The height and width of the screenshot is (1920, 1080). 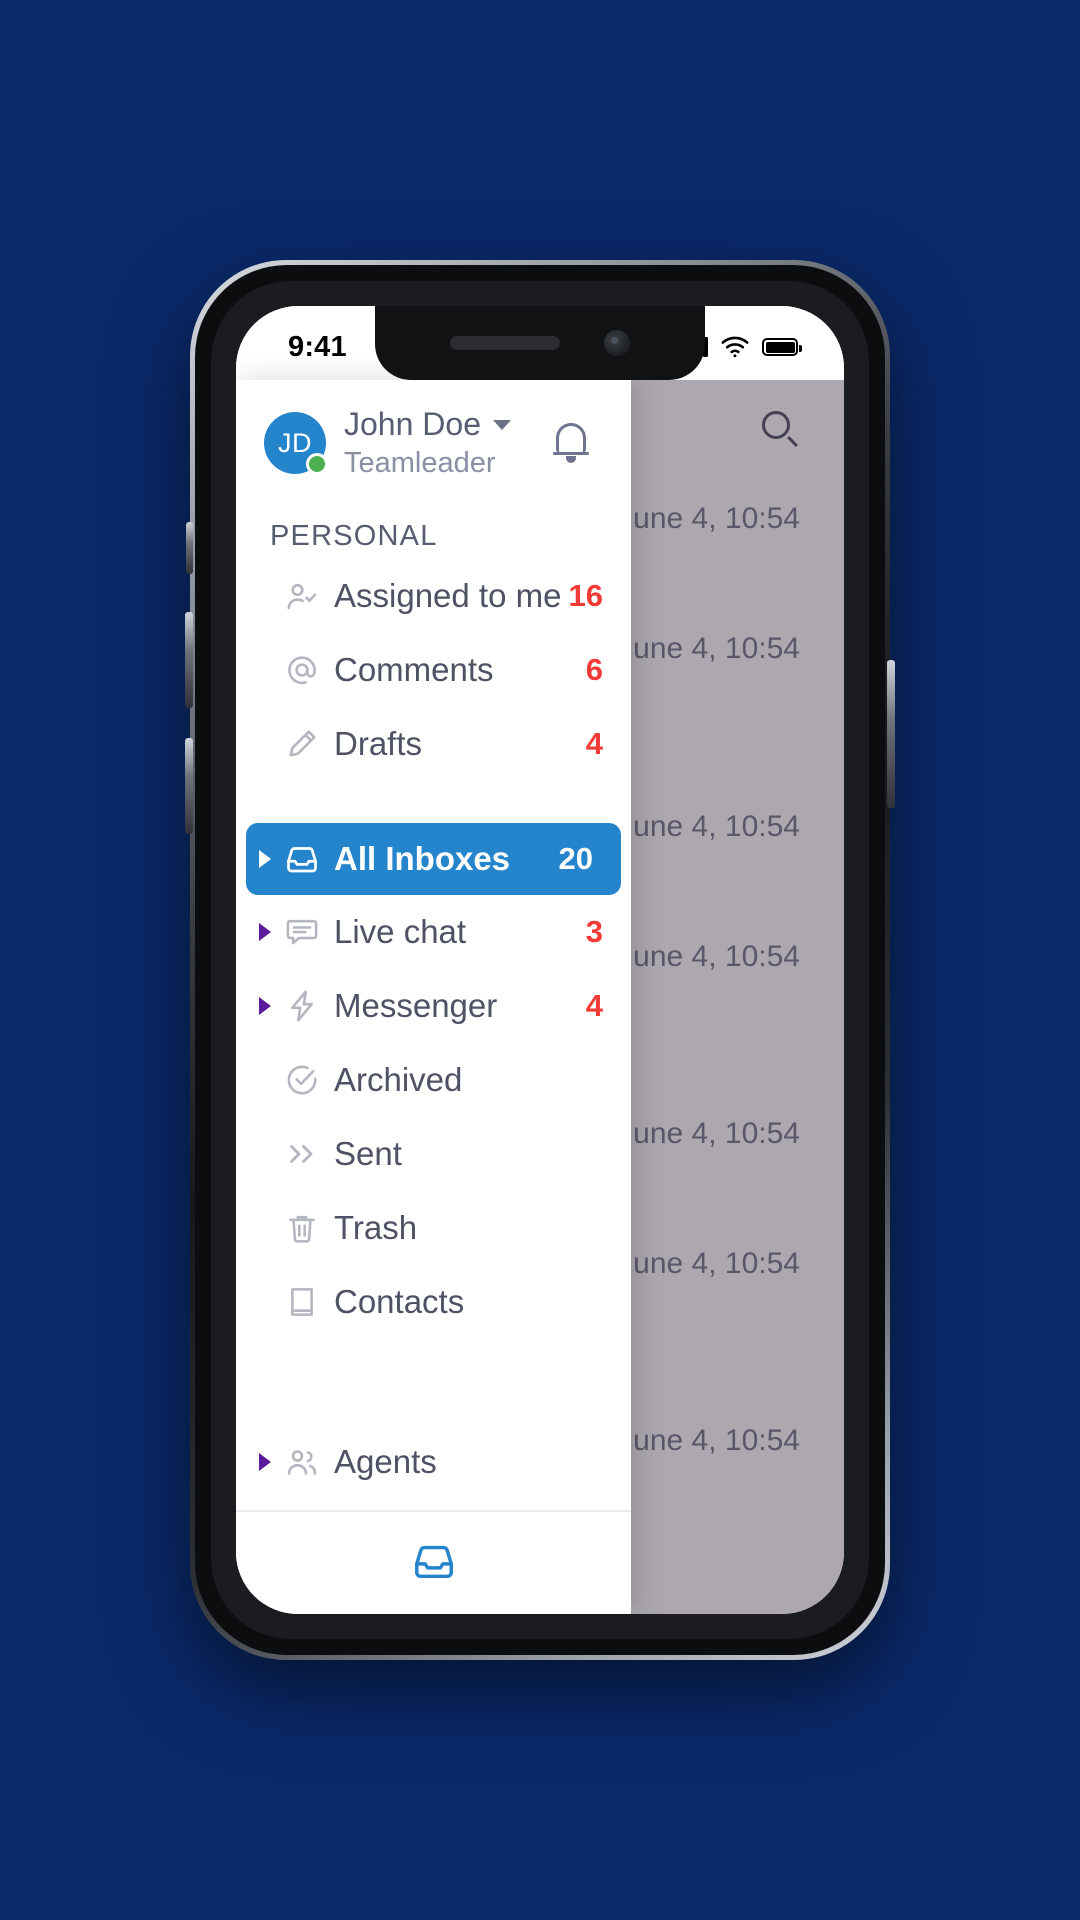 I want to click on inbox-icon, so click(x=302, y=859).